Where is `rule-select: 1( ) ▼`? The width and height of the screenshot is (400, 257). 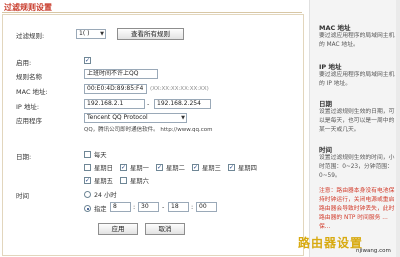
rule-select: 1( ) ▼ is located at coordinates (91, 34).